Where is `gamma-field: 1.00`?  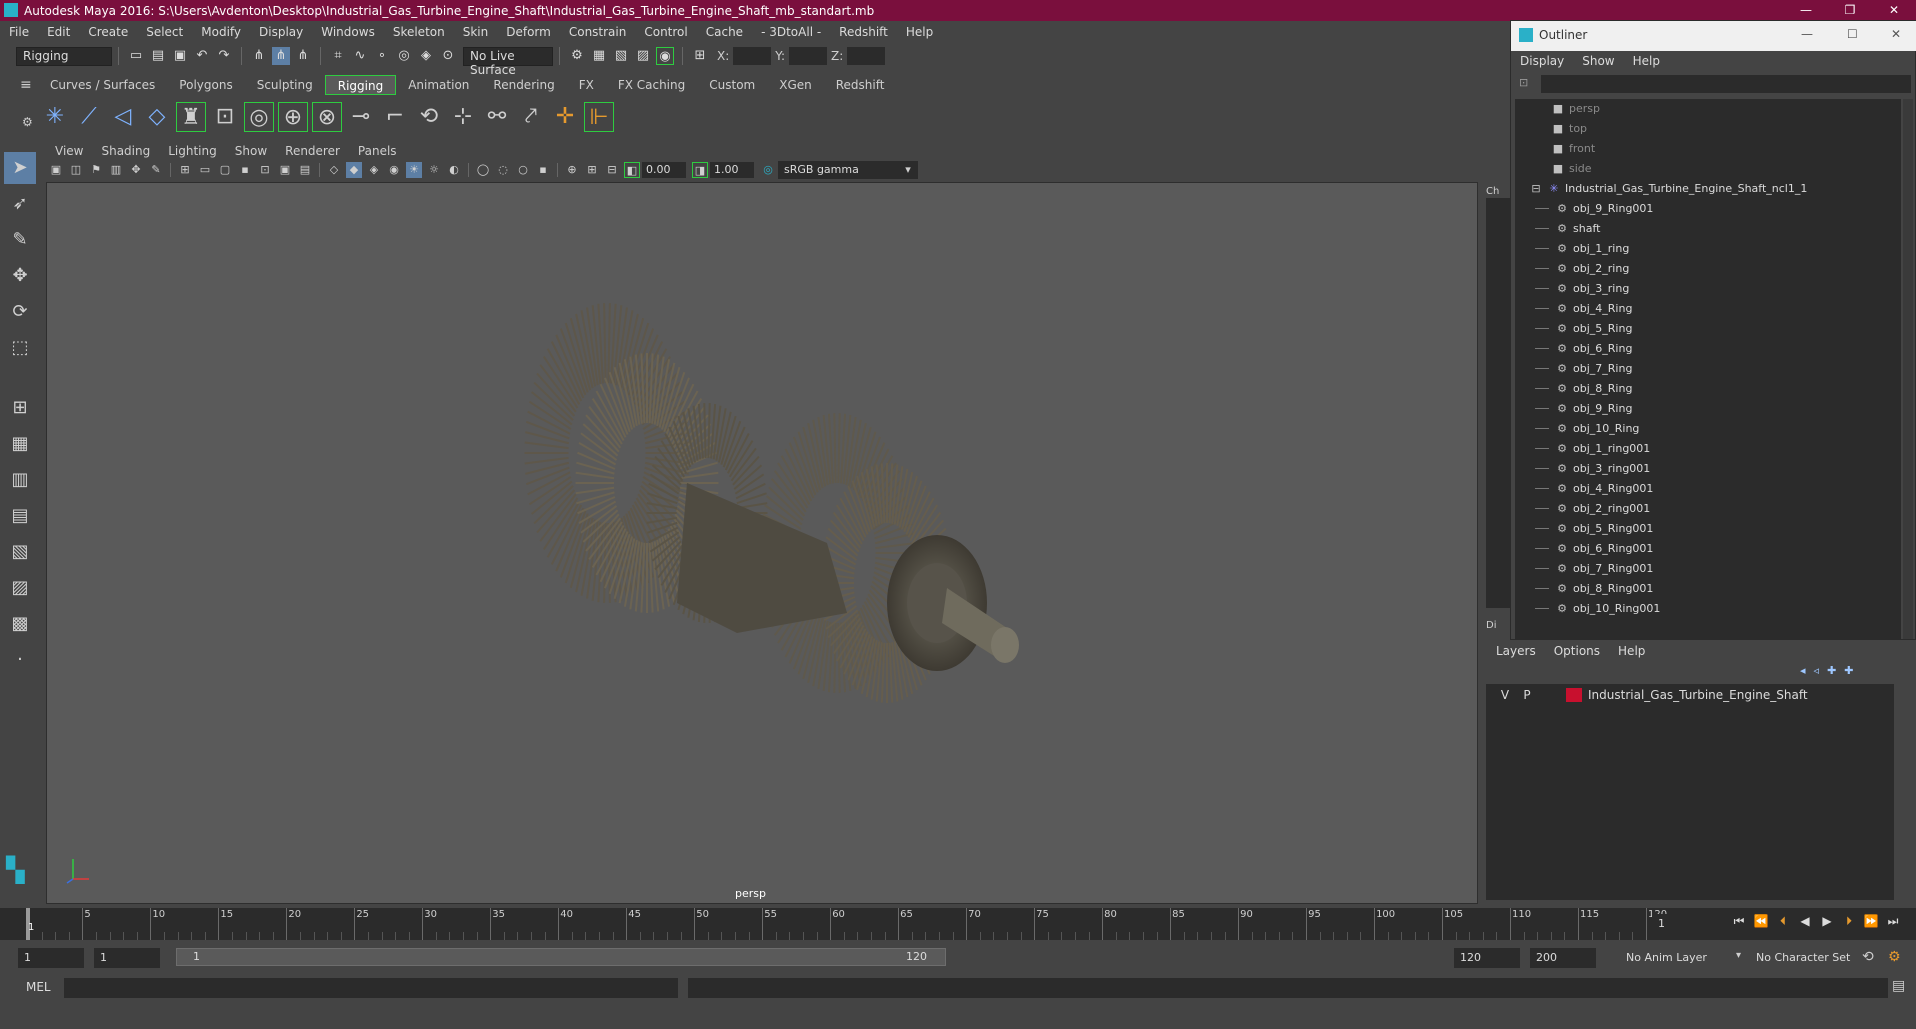
gamma-field: 1.00 is located at coordinates (732, 170).